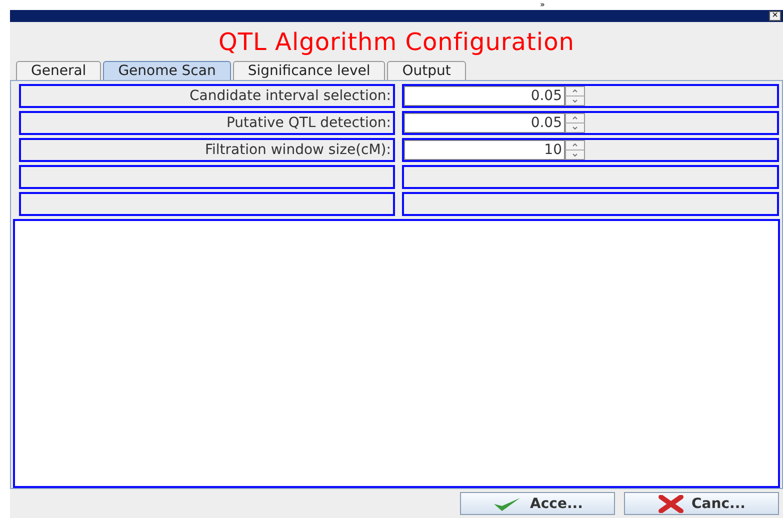  Describe the element at coordinates (775, 16) in the screenshot. I see `close-button: ×` at that location.